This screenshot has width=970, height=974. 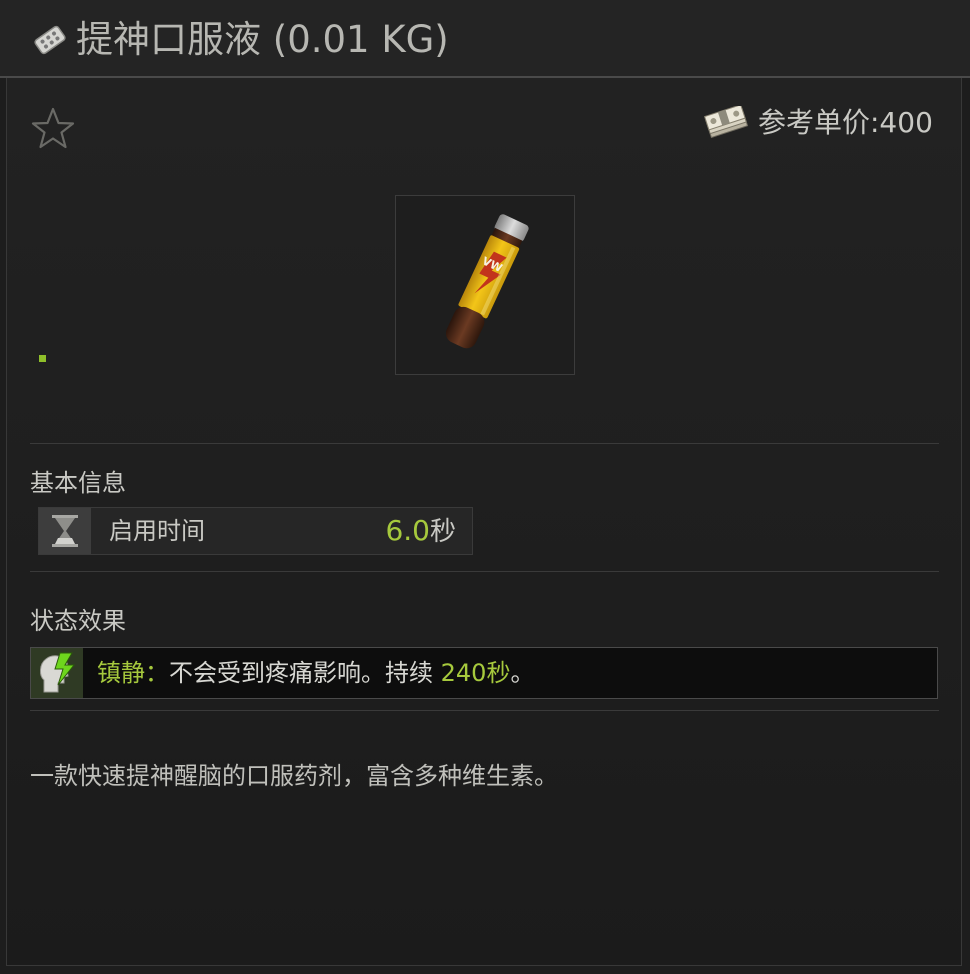 What do you see at coordinates (294, 776) in the screenshot?
I see `item-description: 一款快速提神醒脑的口服药剂，富含多种维生素。` at bounding box center [294, 776].